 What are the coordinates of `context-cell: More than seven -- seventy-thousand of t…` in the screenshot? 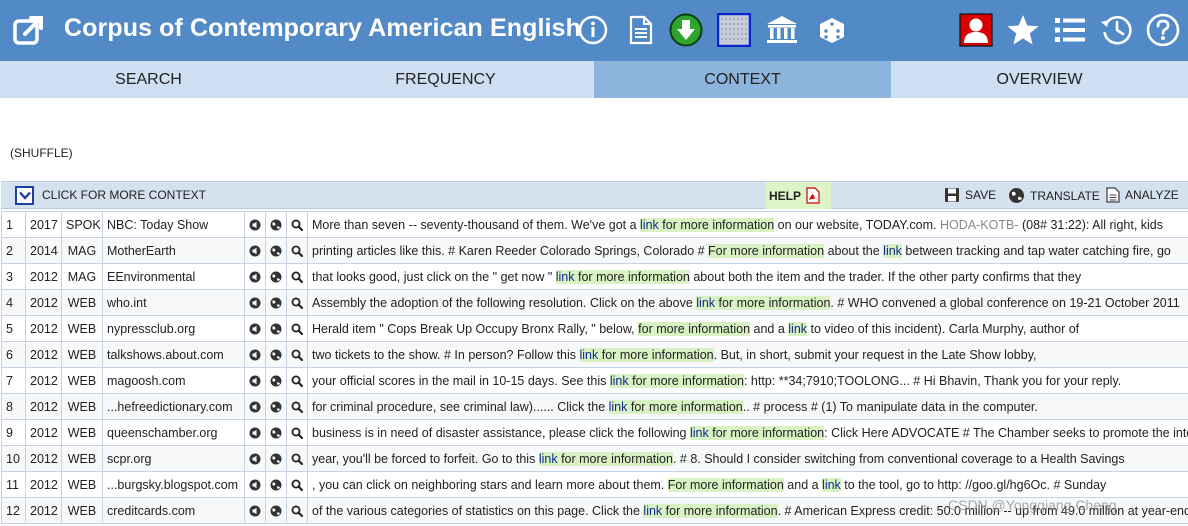 It's located at (747, 224).